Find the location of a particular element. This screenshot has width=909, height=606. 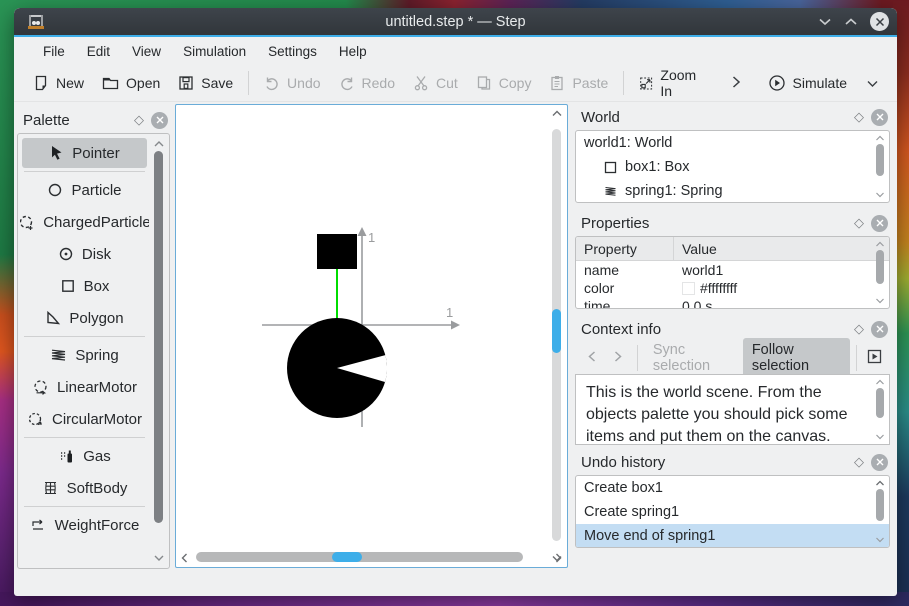

world-tree-item-world1: world1: World is located at coordinates (732, 143).